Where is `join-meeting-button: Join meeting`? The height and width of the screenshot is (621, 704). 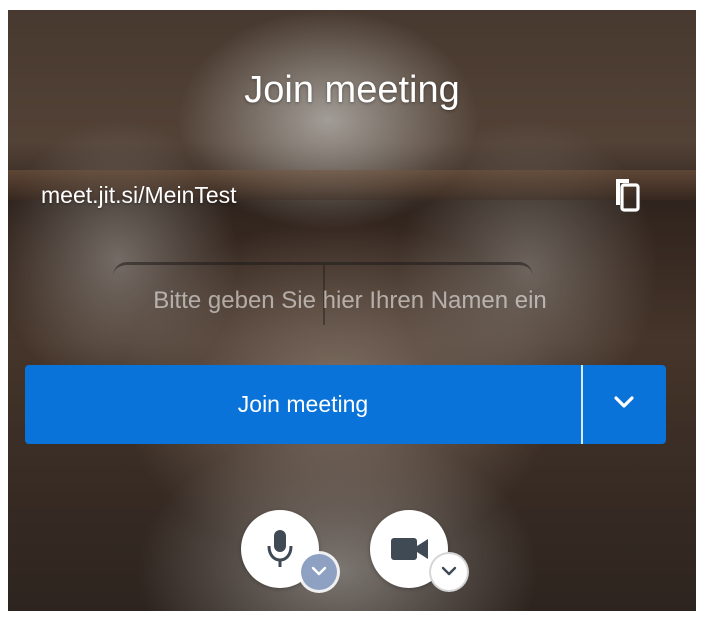
join-meeting-button: Join meeting is located at coordinates (303, 404).